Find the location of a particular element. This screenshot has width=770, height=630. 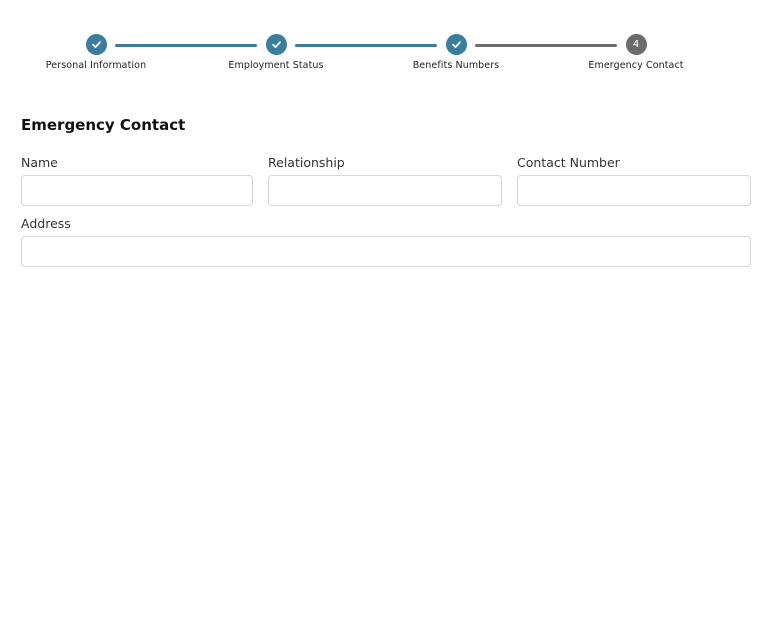

step-3-circle is located at coordinates (456, 44).